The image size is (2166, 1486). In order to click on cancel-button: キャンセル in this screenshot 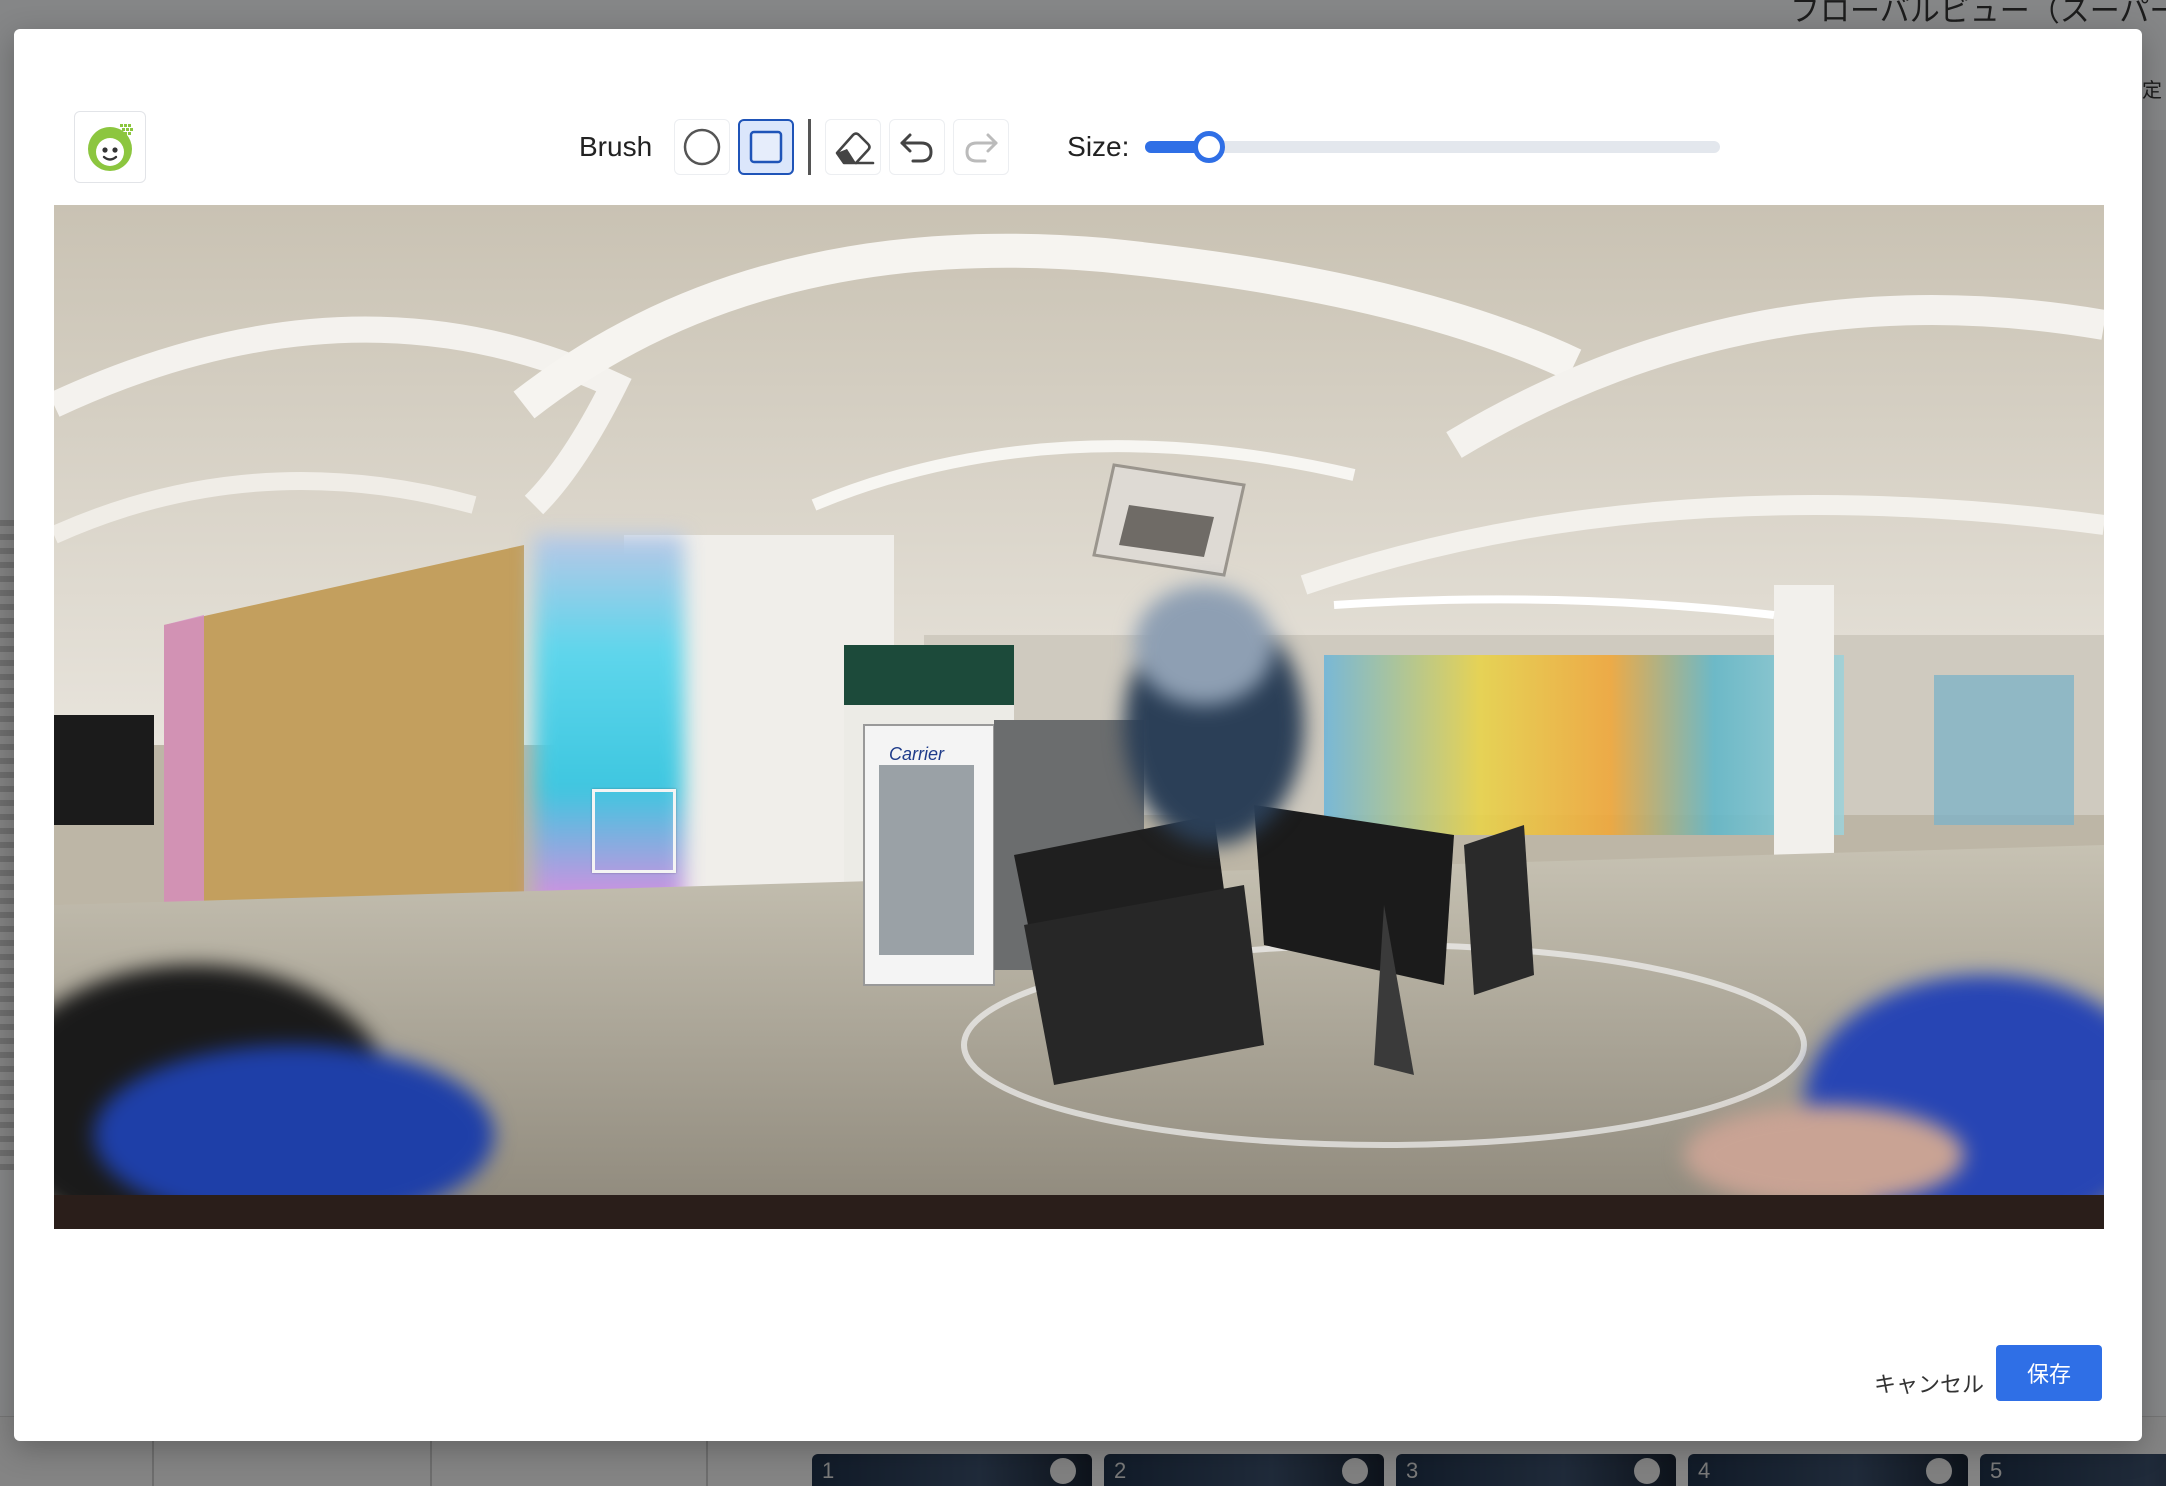, I will do `click(1929, 1383)`.